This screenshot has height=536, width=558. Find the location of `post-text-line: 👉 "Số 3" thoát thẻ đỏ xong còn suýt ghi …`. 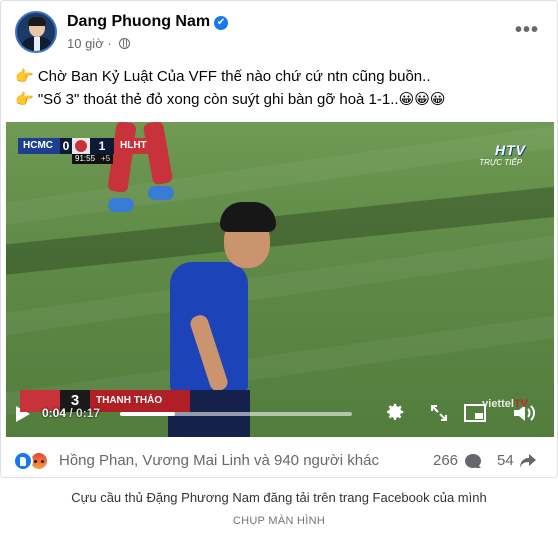

post-text-line: 👉 "Số 3" thoát thẻ đỏ xong còn suýt ghi … is located at coordinates (230, 99).